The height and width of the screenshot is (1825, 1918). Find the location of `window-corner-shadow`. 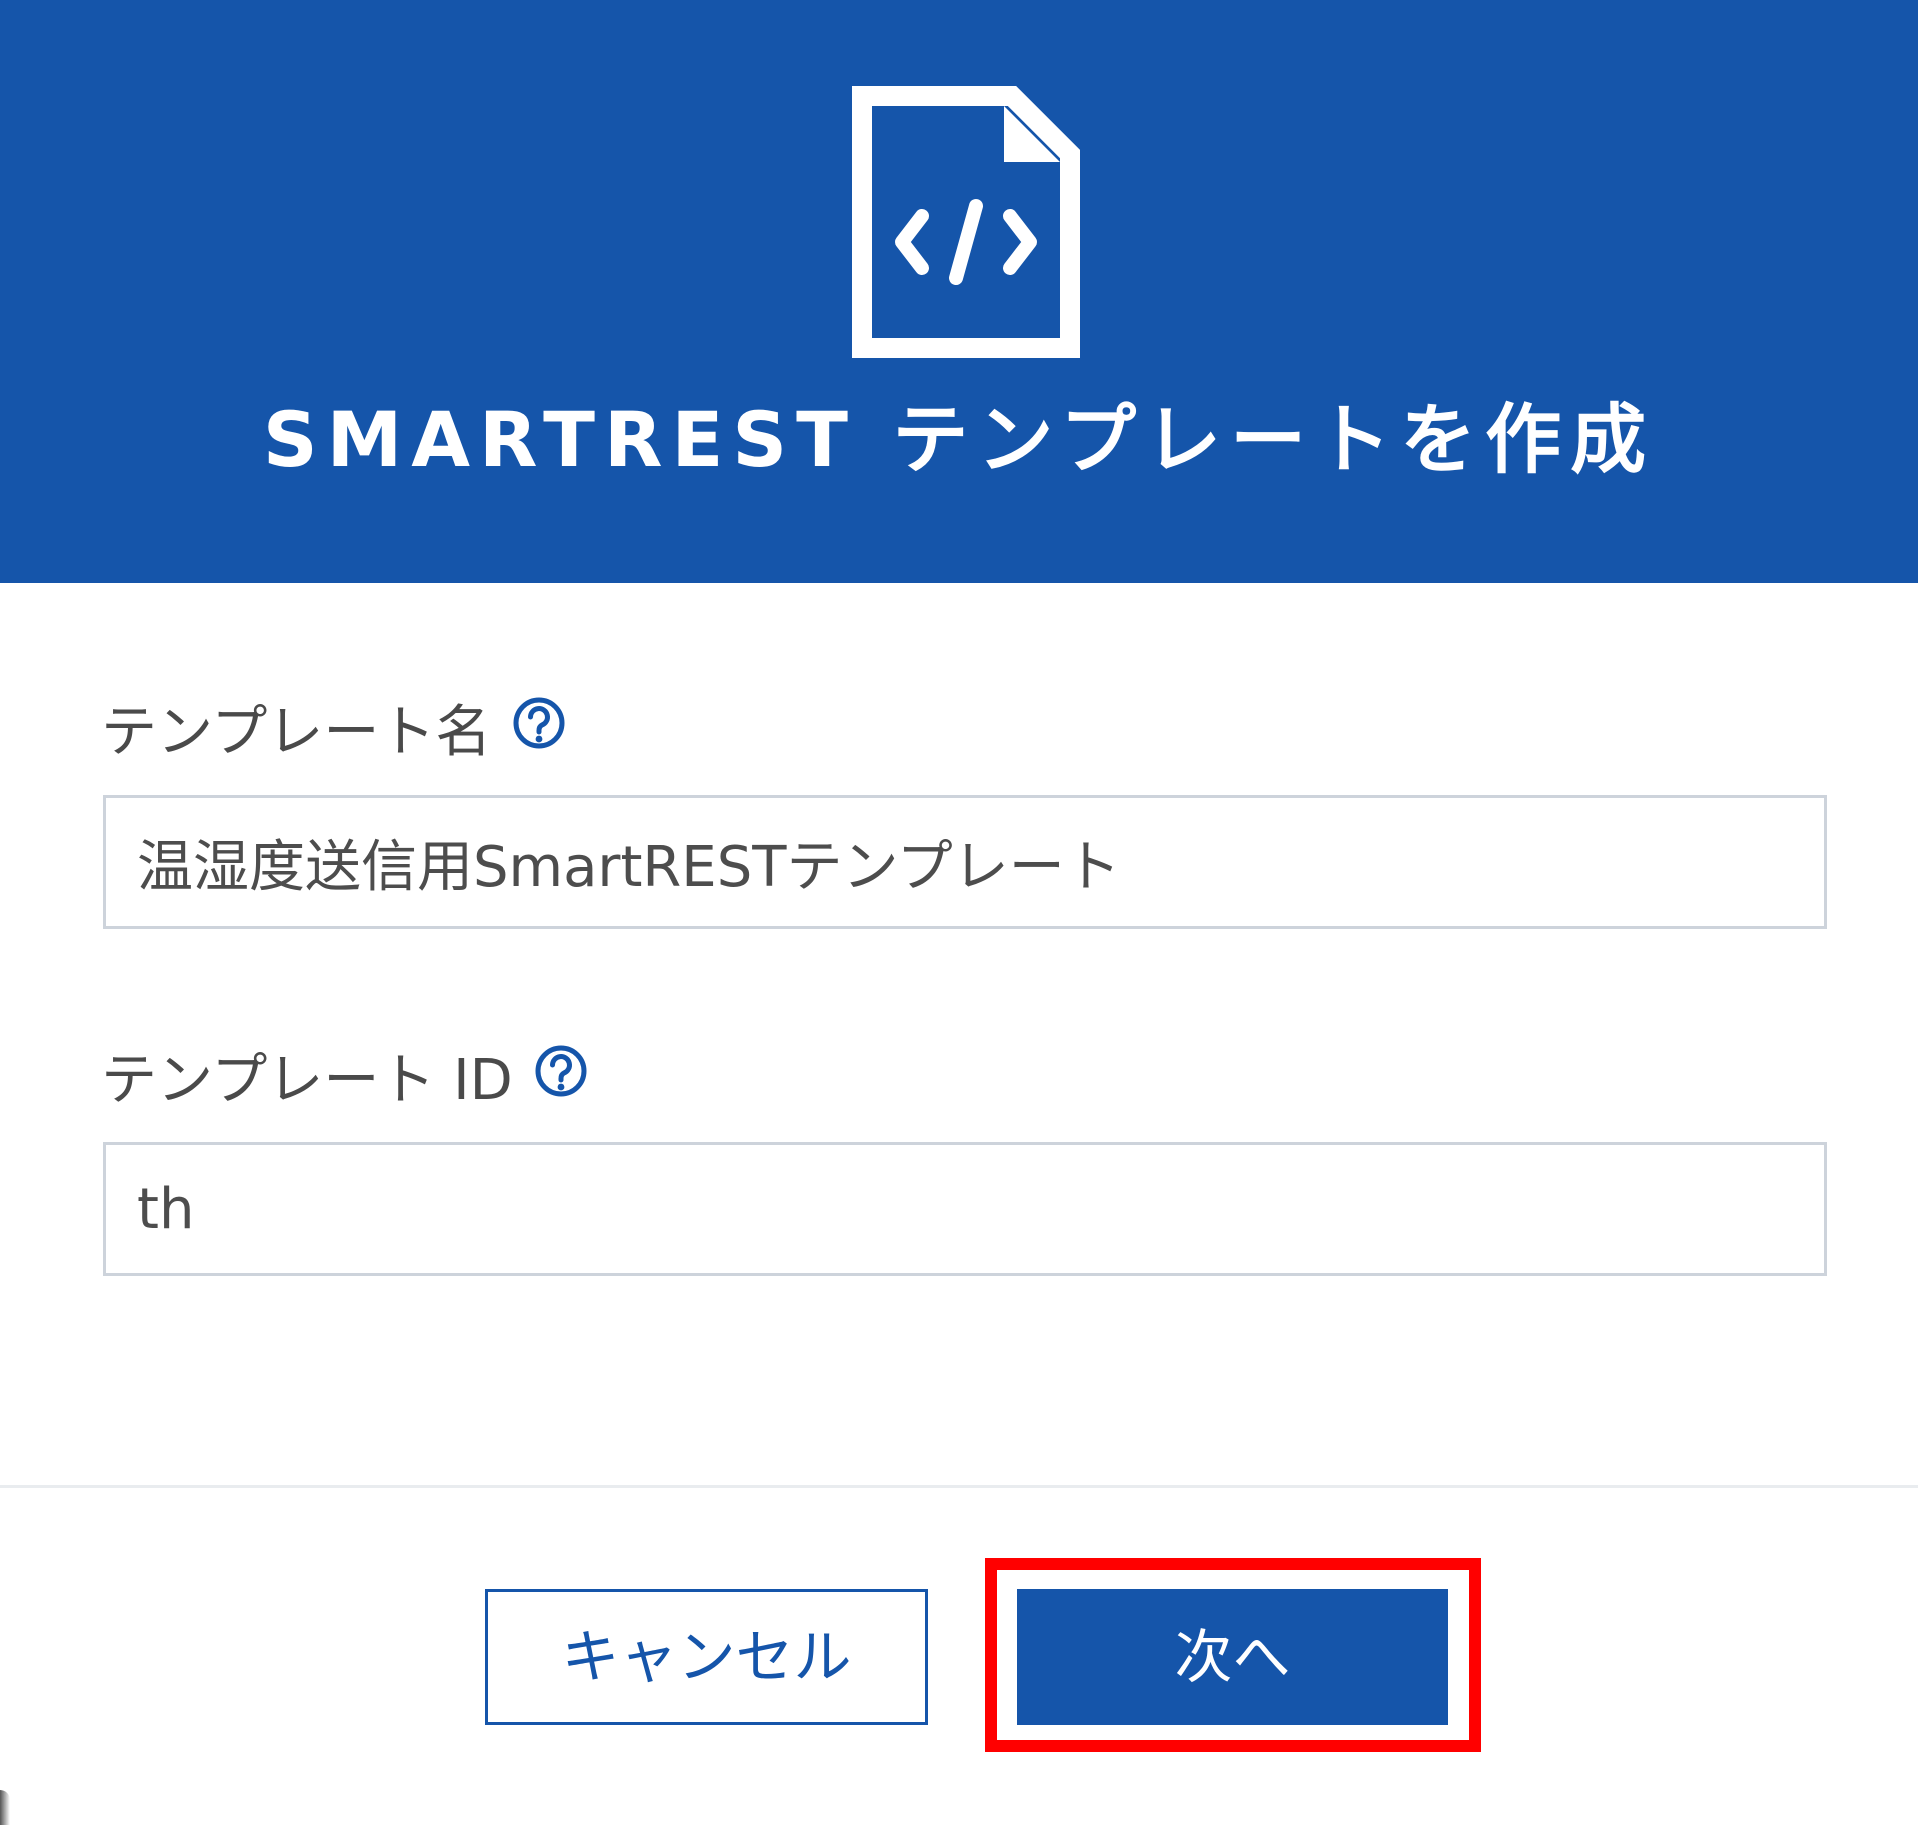

window-corner-shadow is located at coordinates (5, 1807).